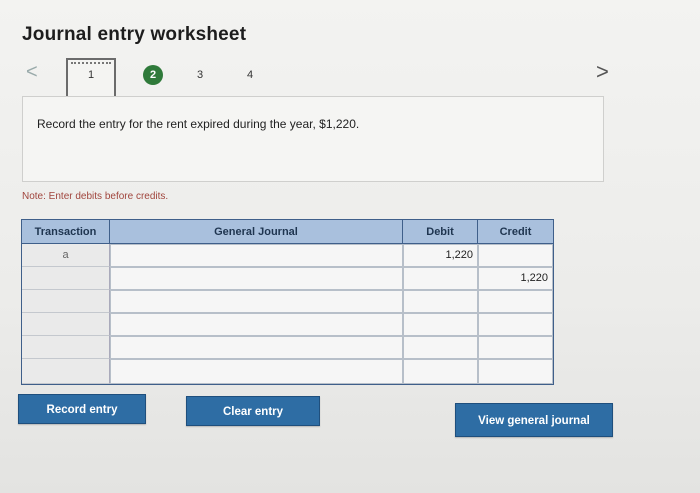 This screenshot has width=700, height=493. I want to click on step-3-tab: 3, so click(200, 75).